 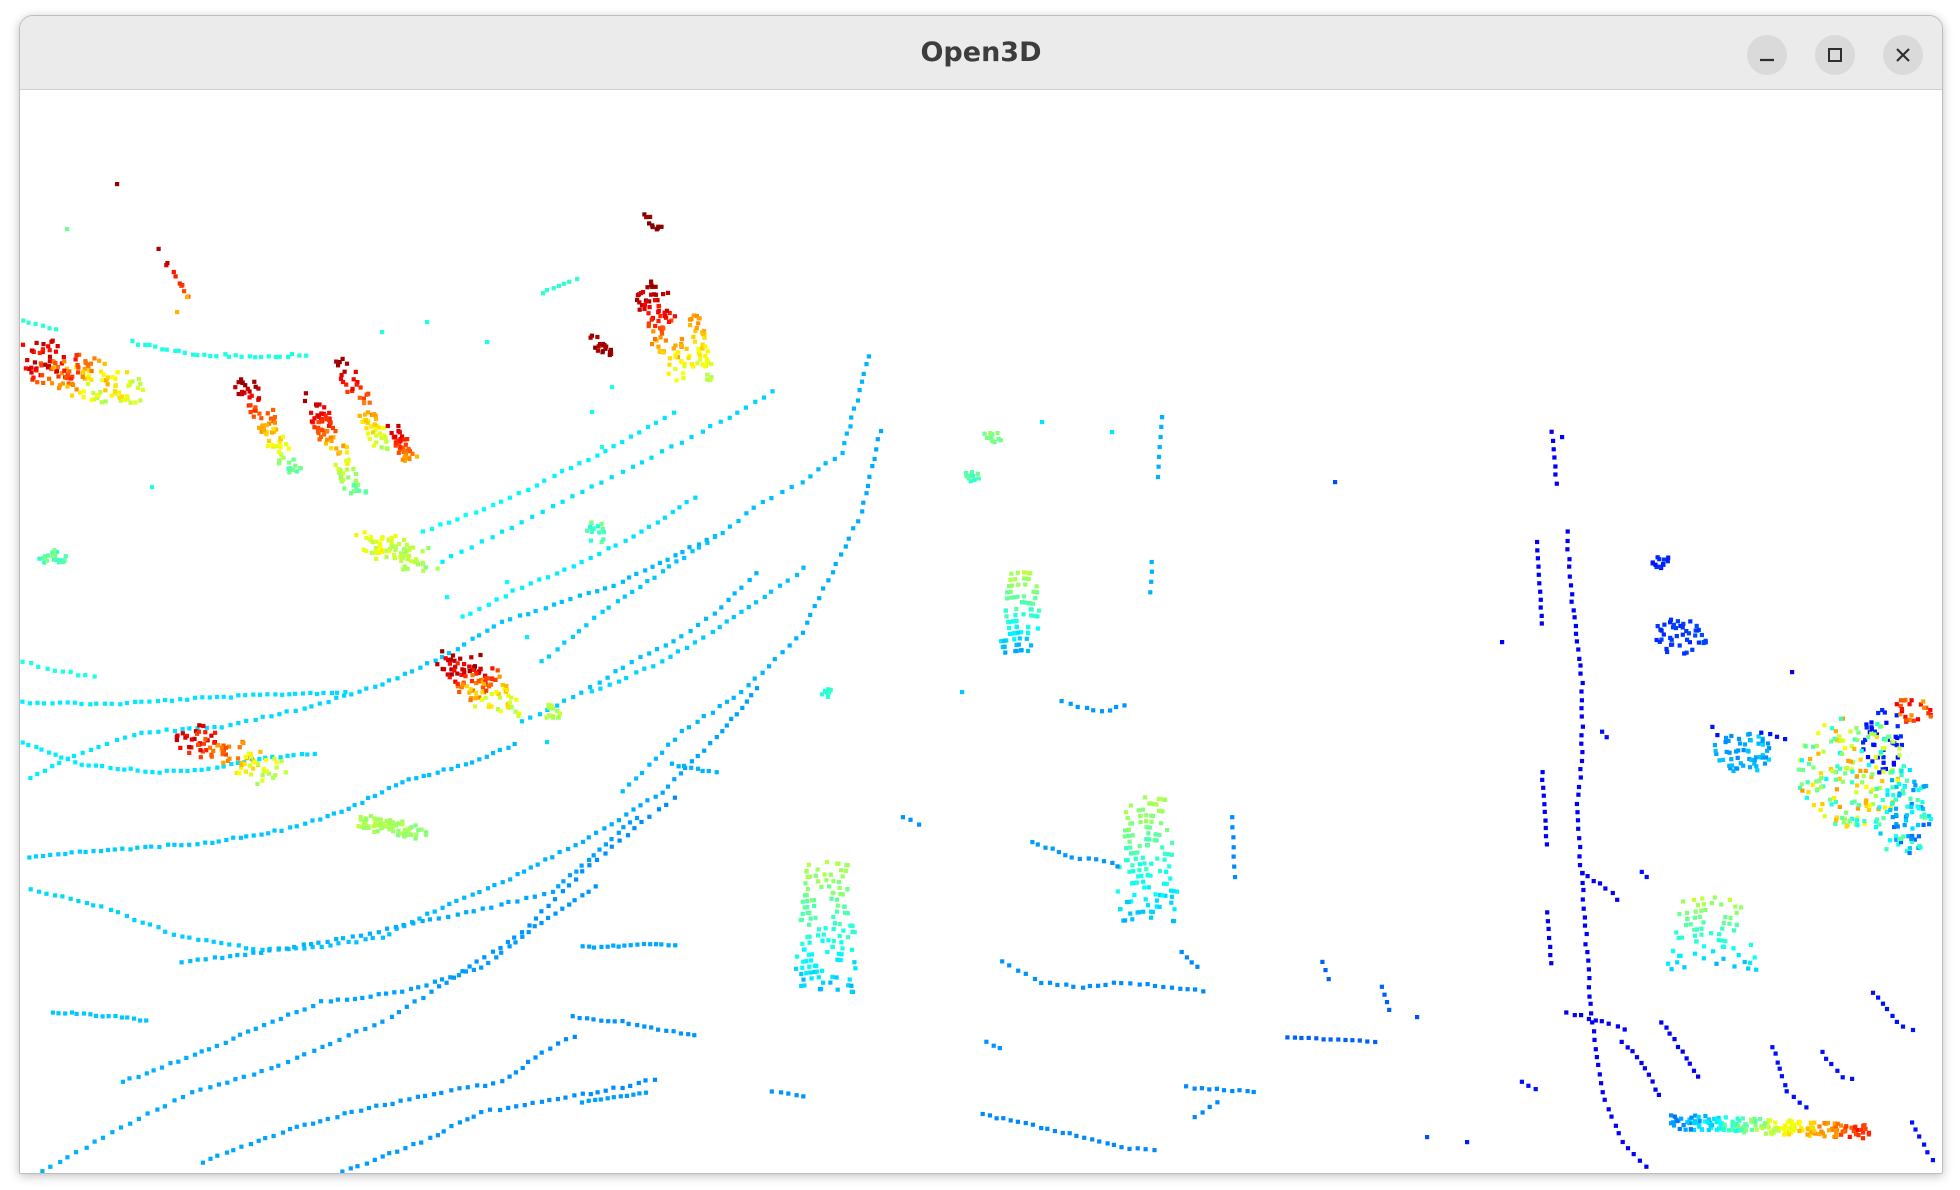 I want to click on window-title: Open3D, so click(x=981, y=52).